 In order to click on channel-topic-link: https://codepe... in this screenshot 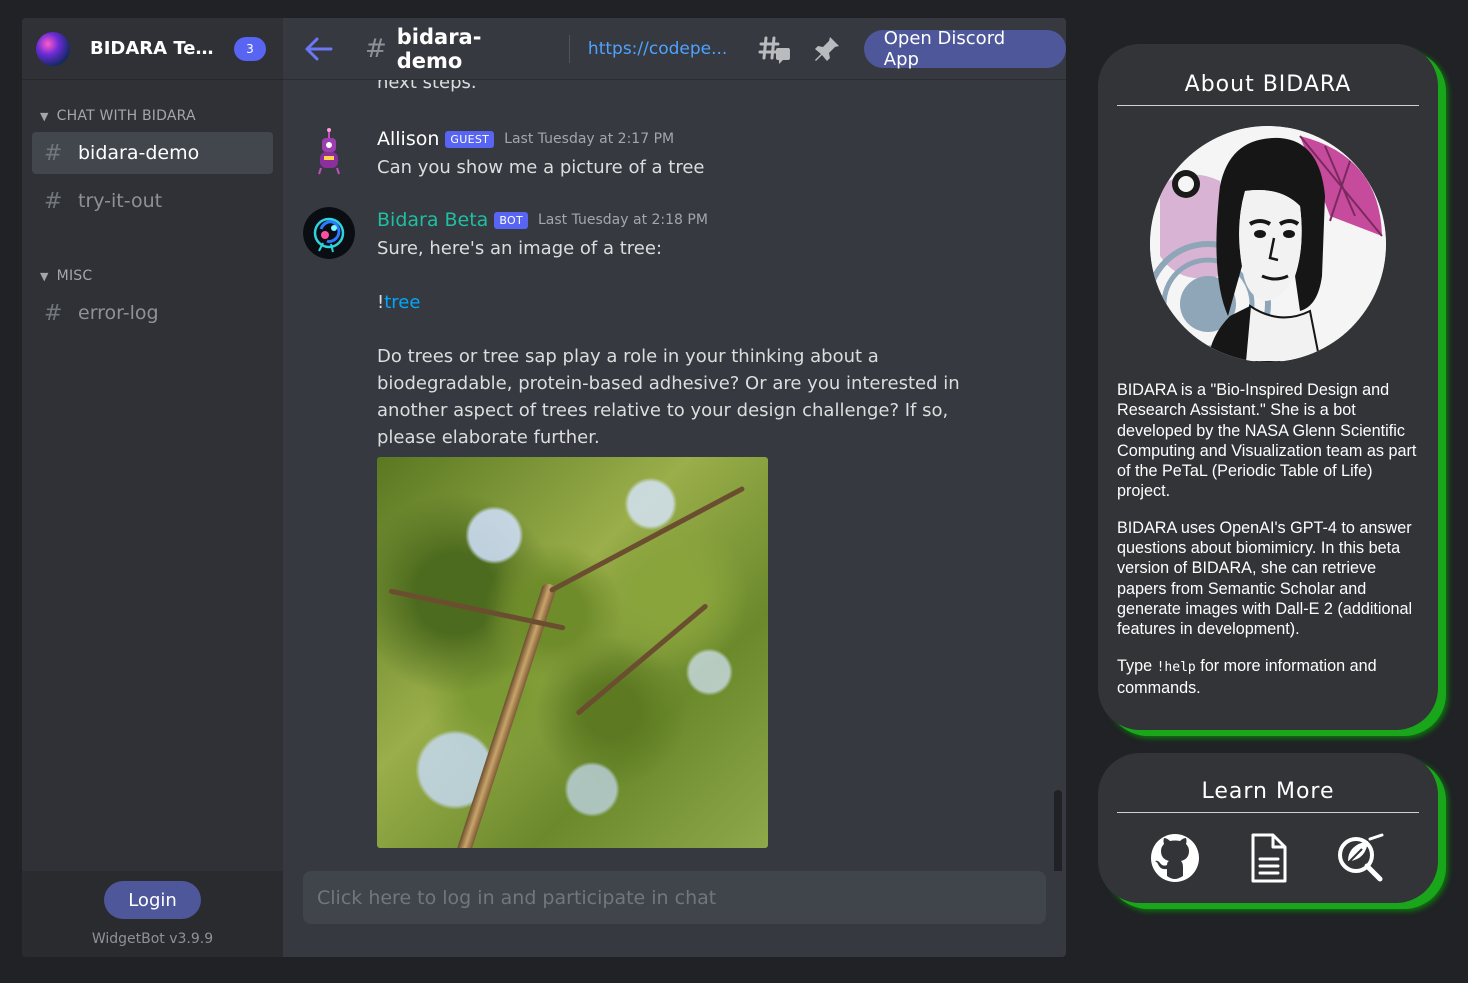, I will do `click(658, 49)`.